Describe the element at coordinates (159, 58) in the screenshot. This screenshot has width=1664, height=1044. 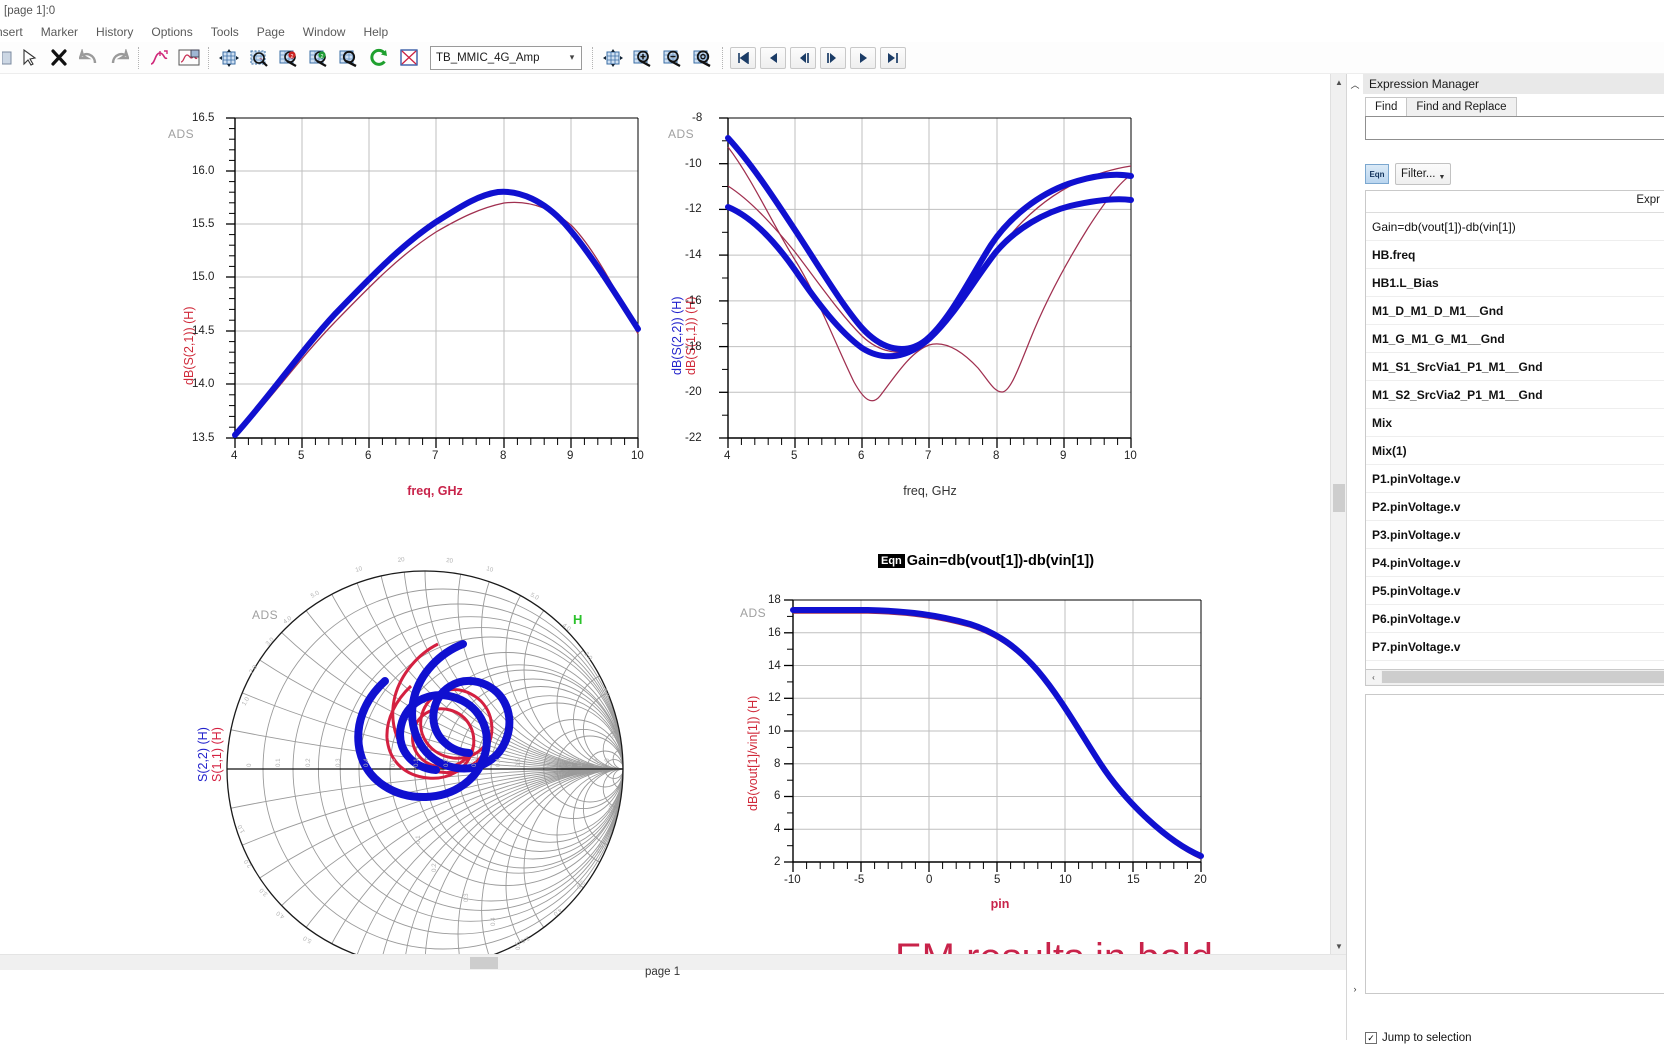
I see `trace-icon` at that location.